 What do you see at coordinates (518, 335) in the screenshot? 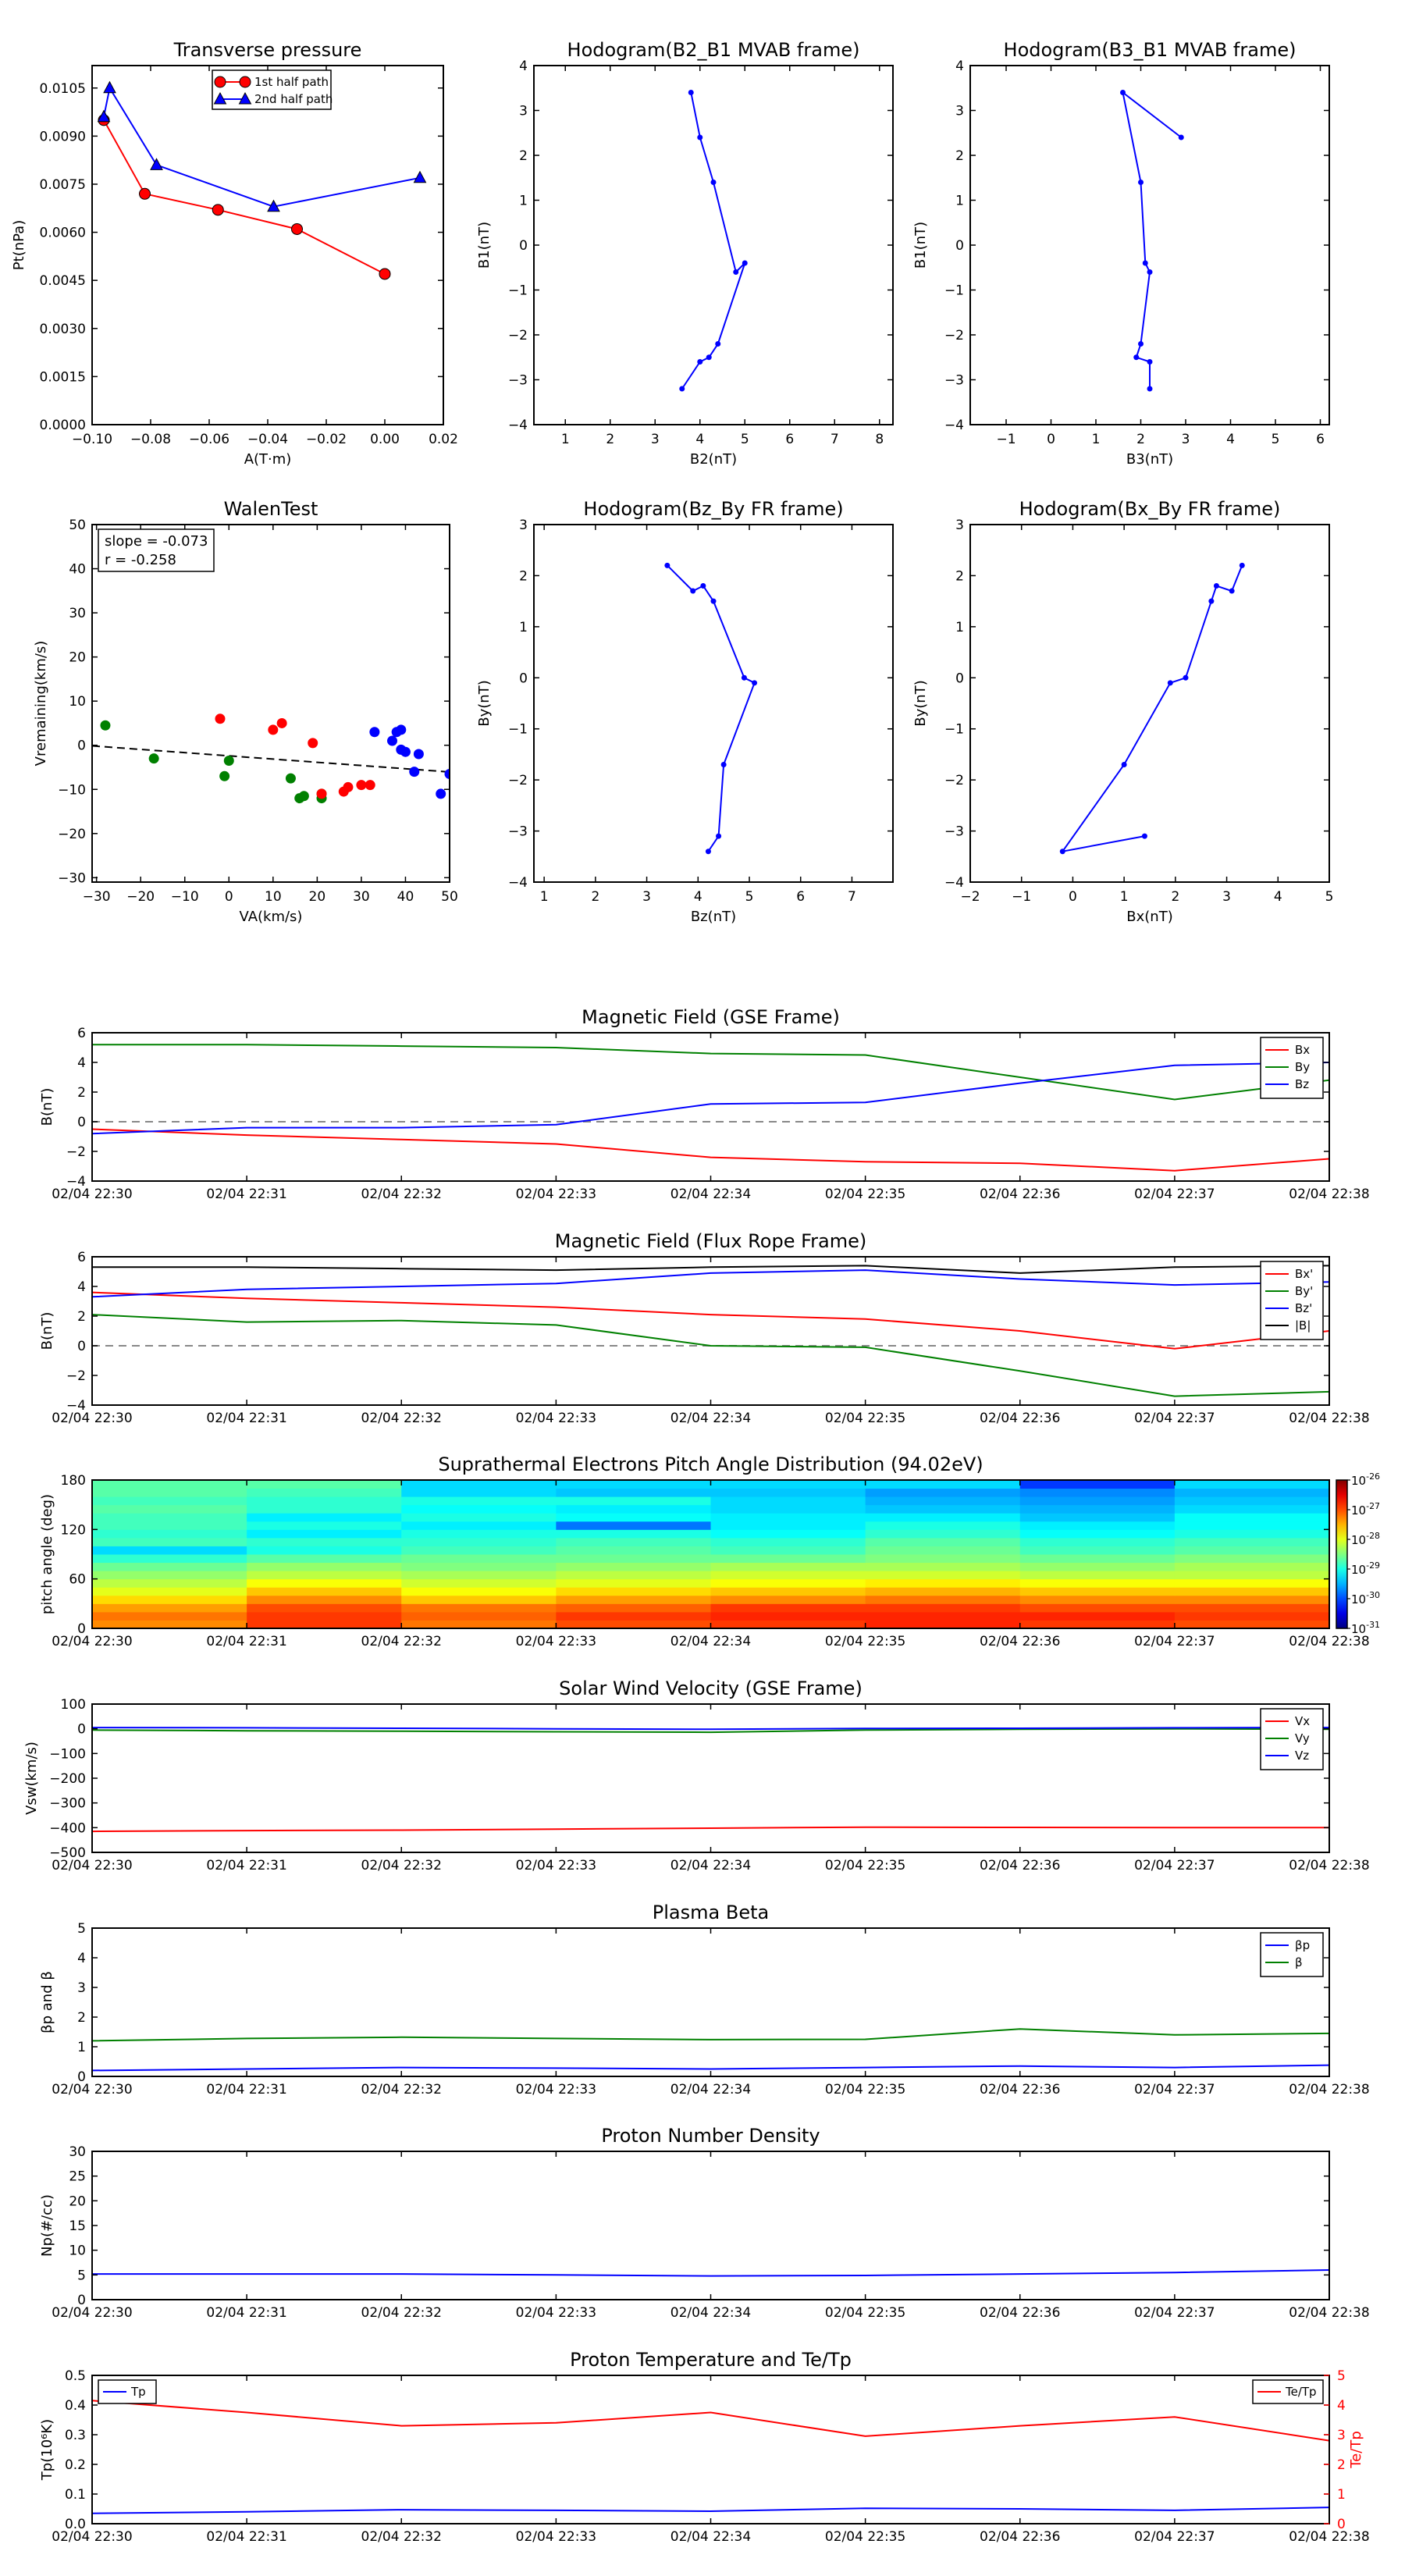
I see `h1-ytick: −2` at bounding box center [518, 335].